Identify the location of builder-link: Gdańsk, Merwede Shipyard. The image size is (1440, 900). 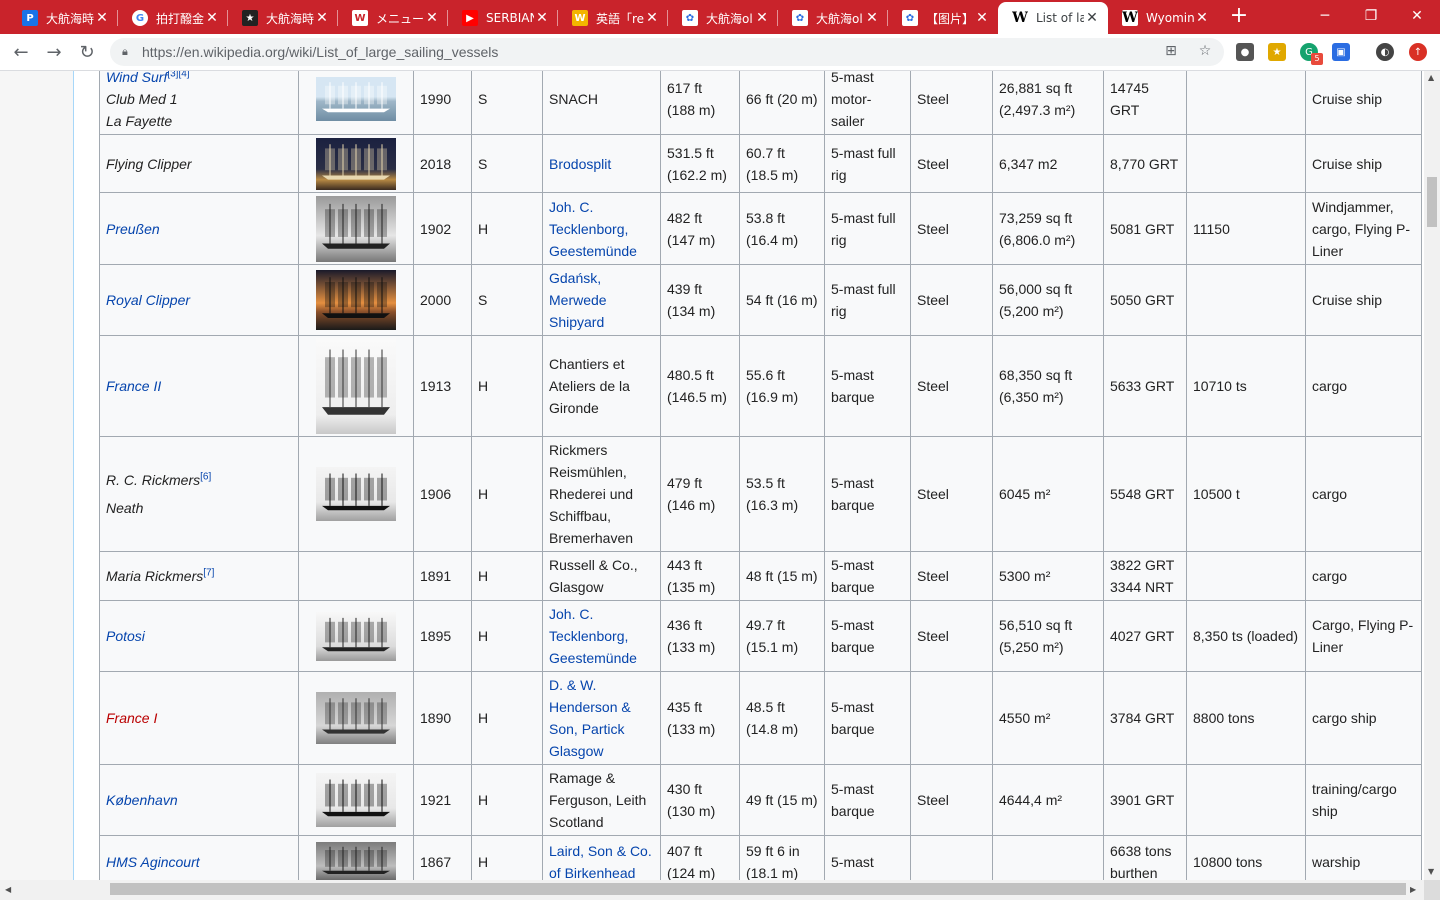
(578, 300).